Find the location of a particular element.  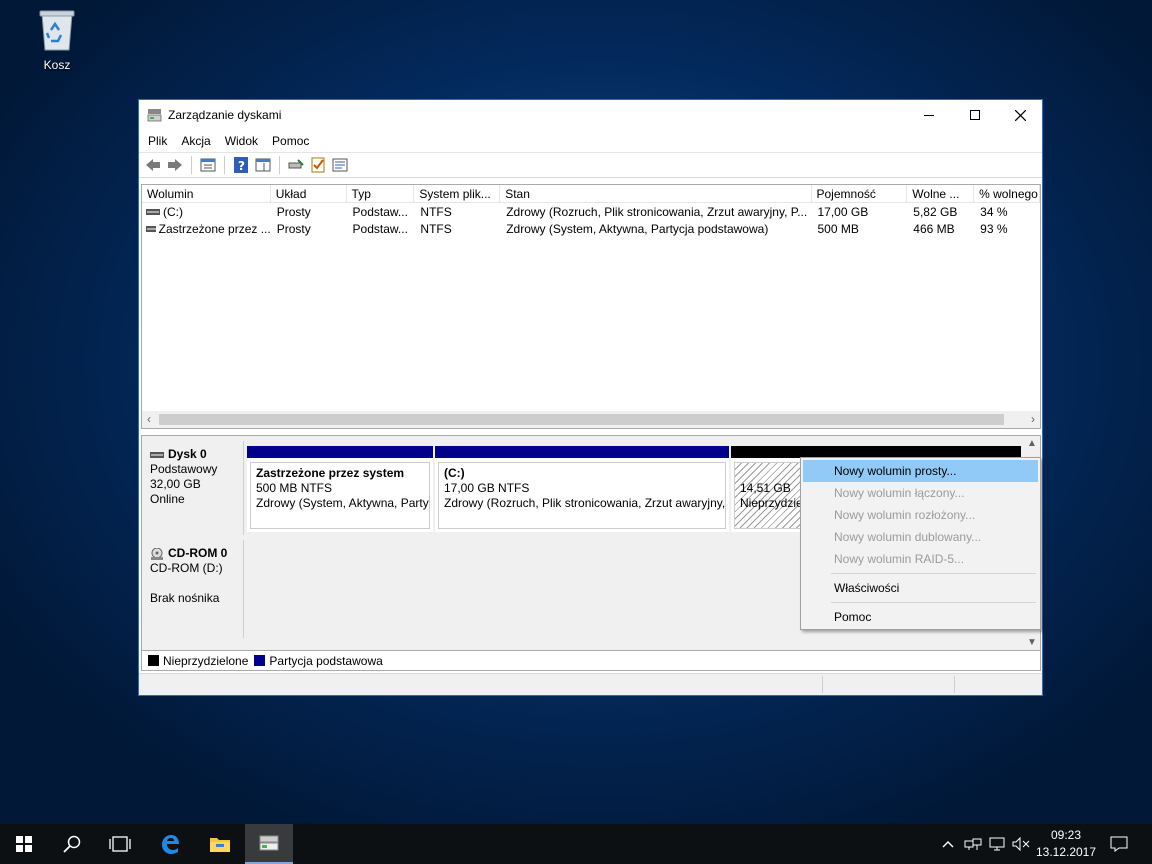

show-action-pane-button is located at coordinates (263, 165).